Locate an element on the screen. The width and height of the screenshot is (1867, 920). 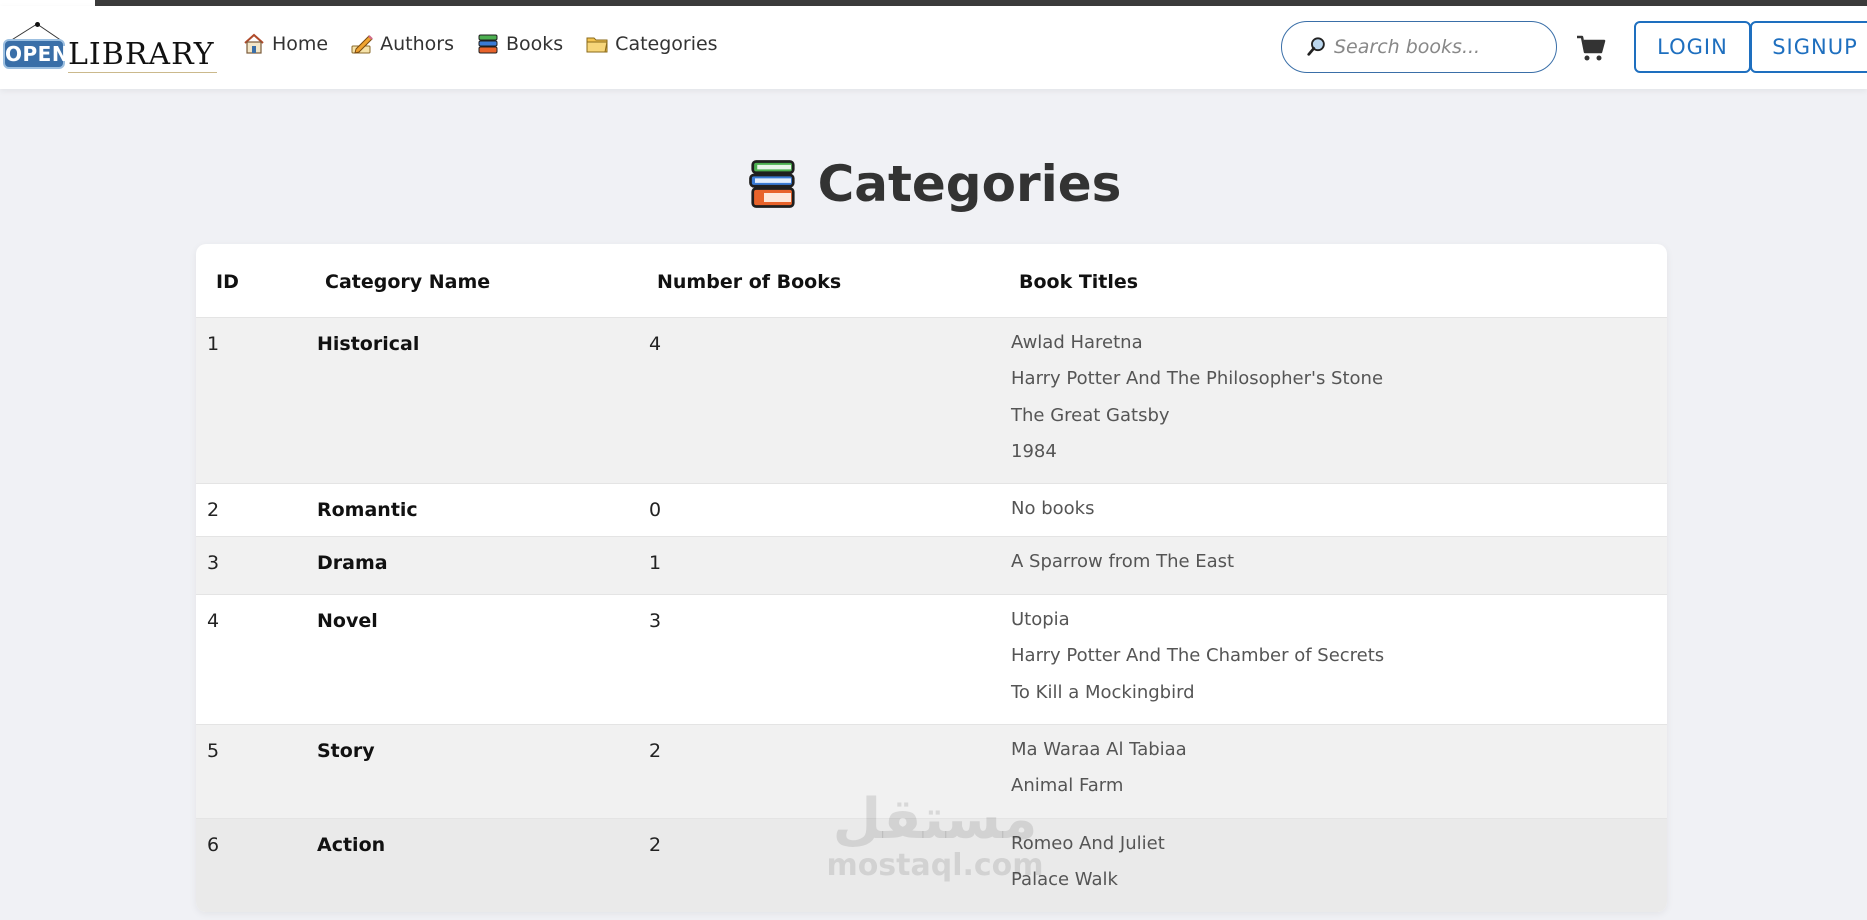
book-title: Awlad Haretna is located at coordinates (1077, 342).